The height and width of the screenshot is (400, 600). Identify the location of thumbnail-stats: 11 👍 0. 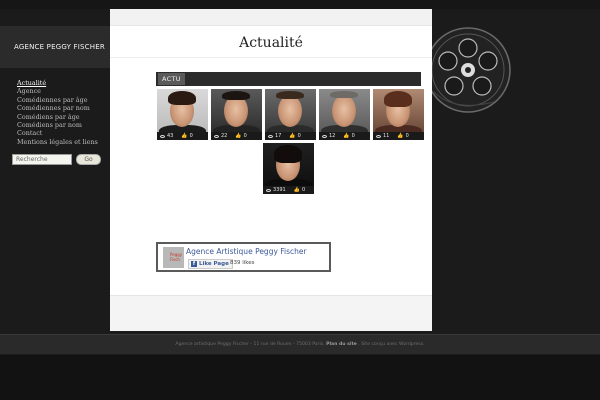
(398, 136).